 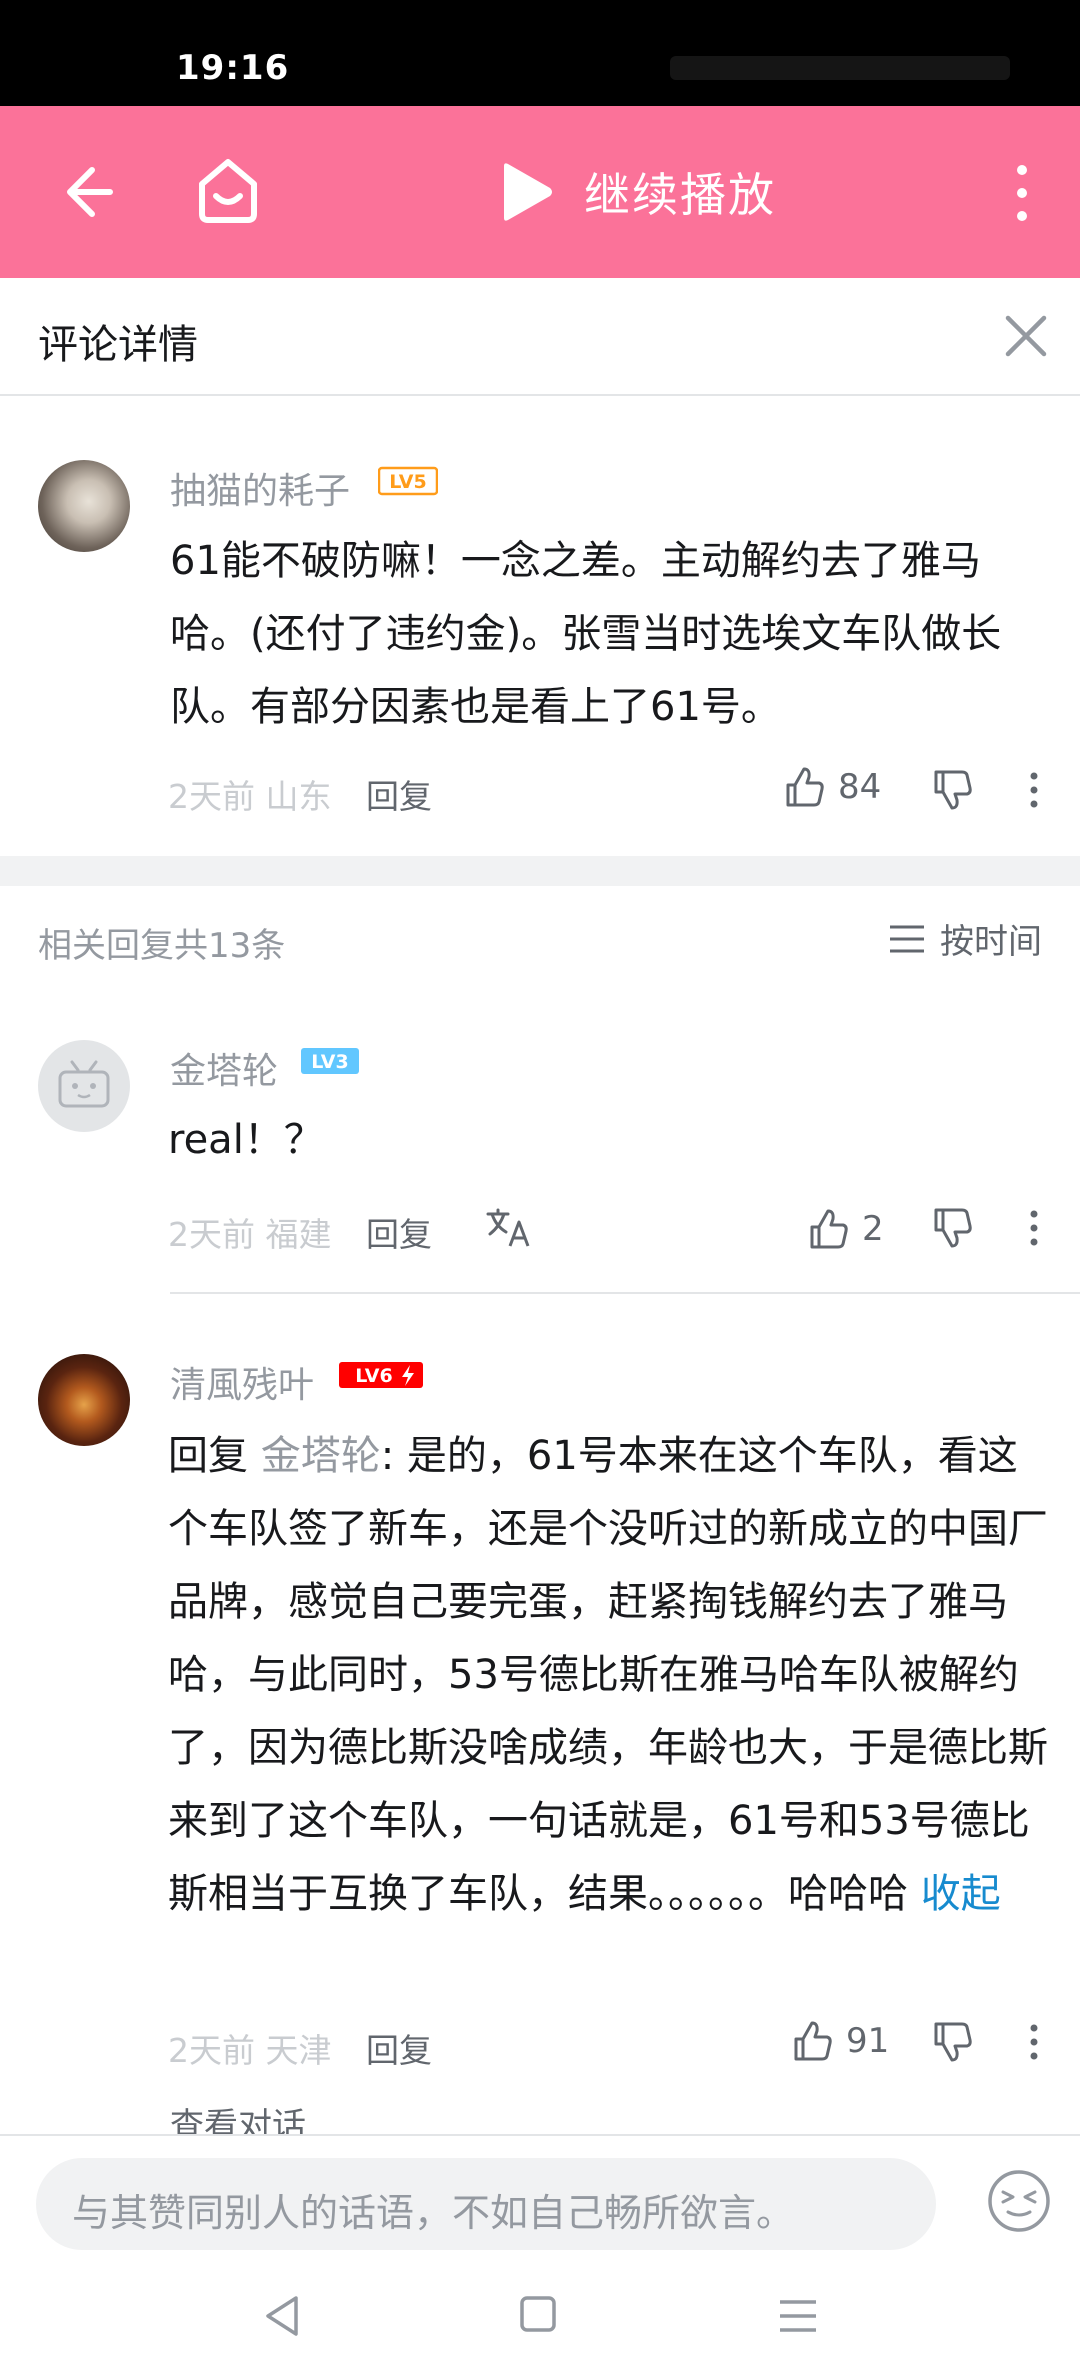 I want to click on nav-back-icon, so click(x=282, y=2316).